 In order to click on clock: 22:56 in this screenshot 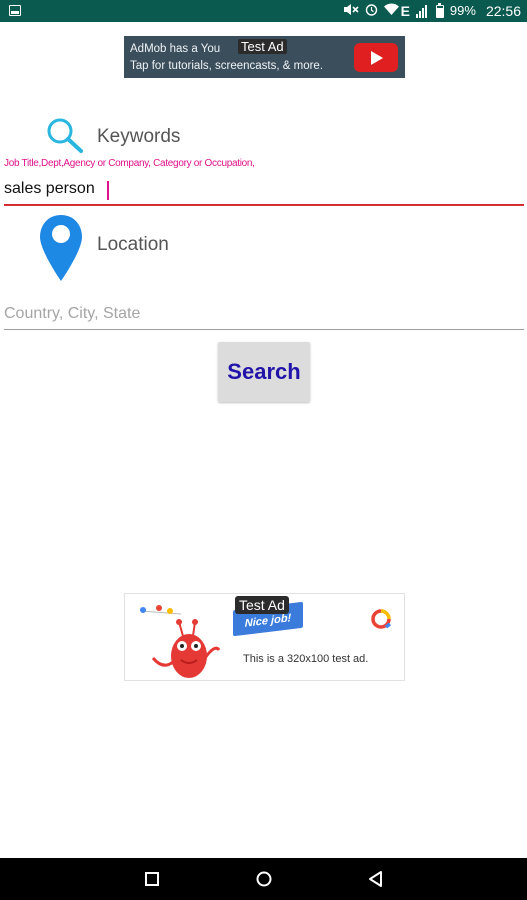, I will do `click(503, 11)`.